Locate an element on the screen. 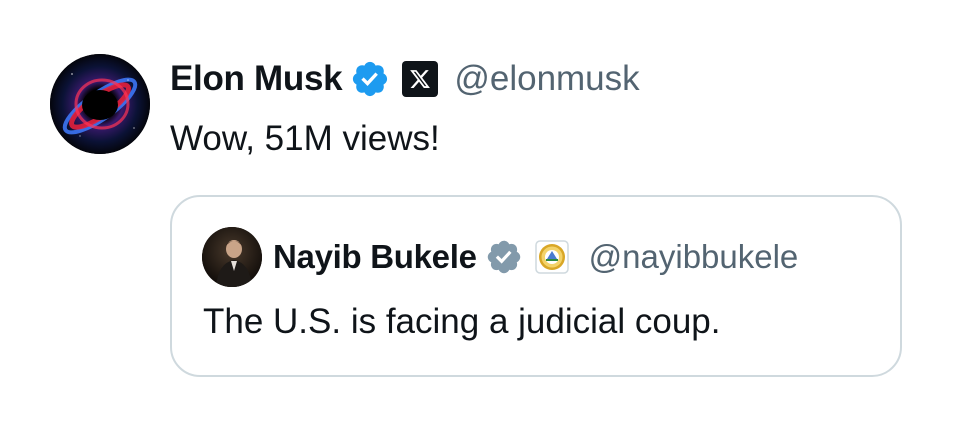  quoted-author-handle: @nayibbukele is located at coordinates (694, 257).